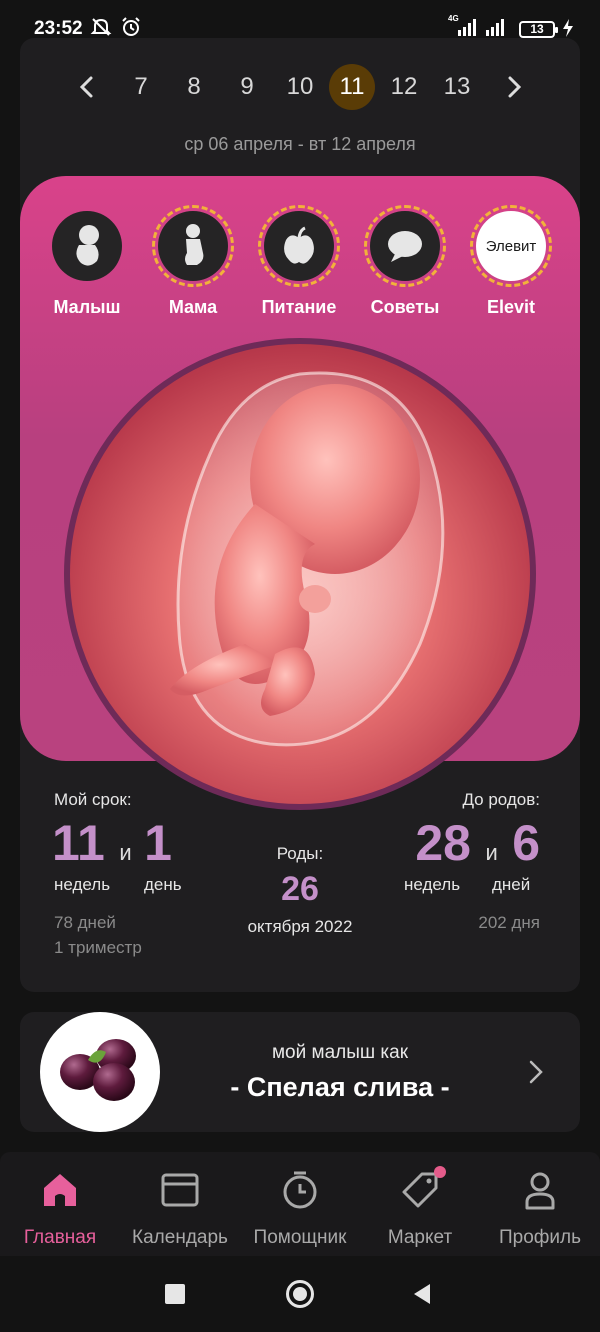 The image size is (600, 1332). What do you see at coordinates (511, 884) in the screenshot?
I see `until-days-unit: дней` at bounding box center [511, 884].